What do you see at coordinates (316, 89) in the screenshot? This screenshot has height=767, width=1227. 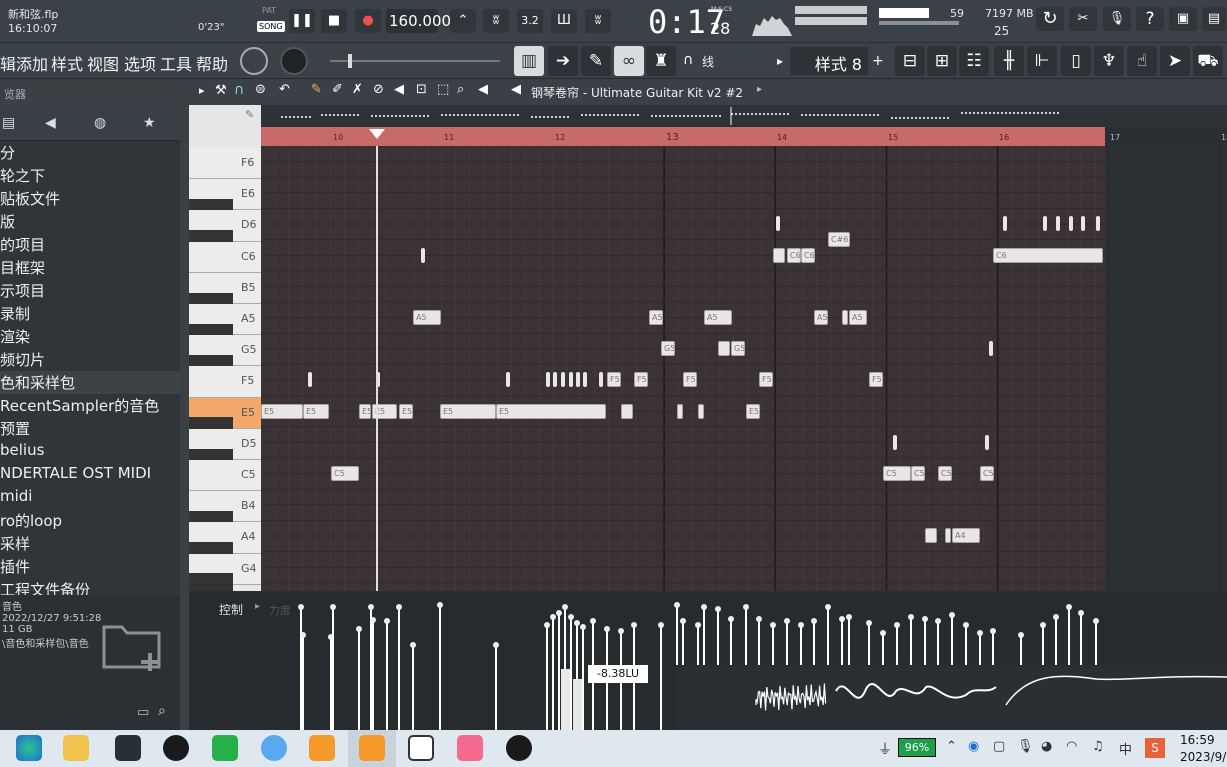 I see `pencil-icon: ✎` at bounding box center [316, 89].